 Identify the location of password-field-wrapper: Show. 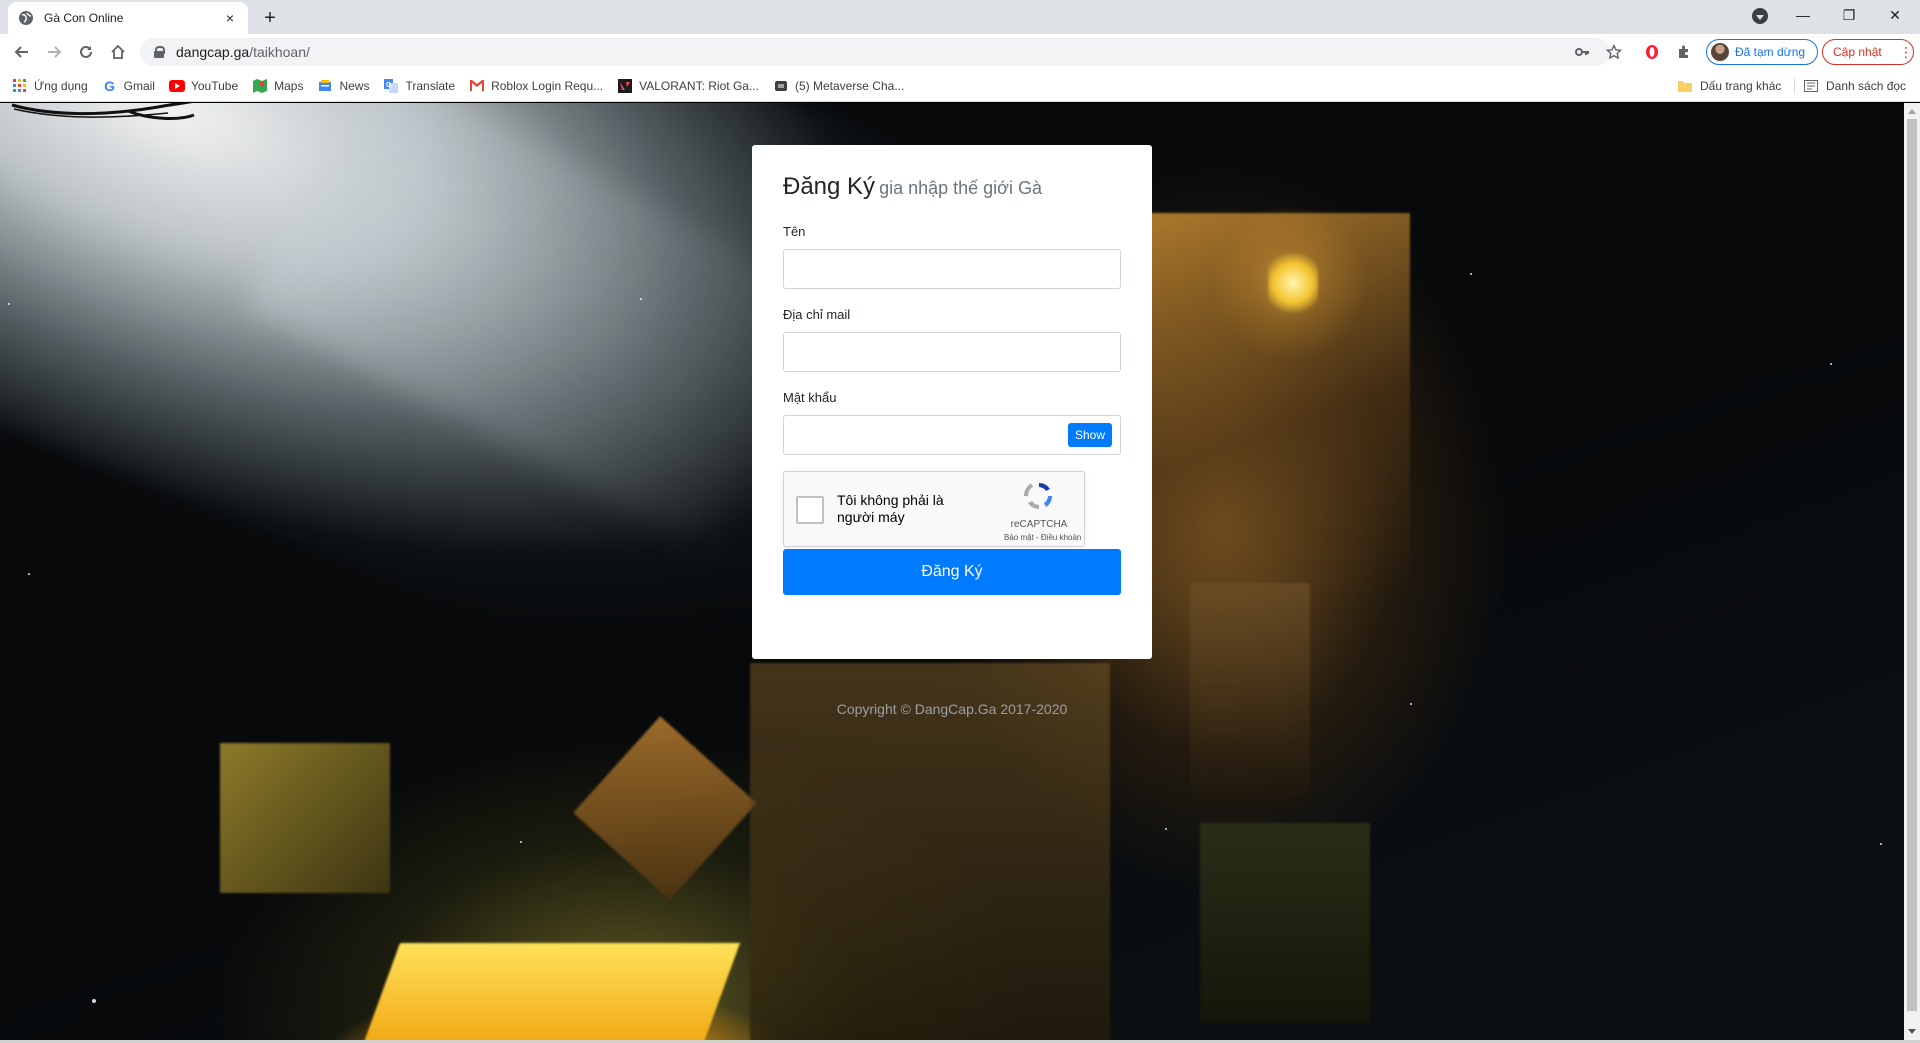
(952, 434).